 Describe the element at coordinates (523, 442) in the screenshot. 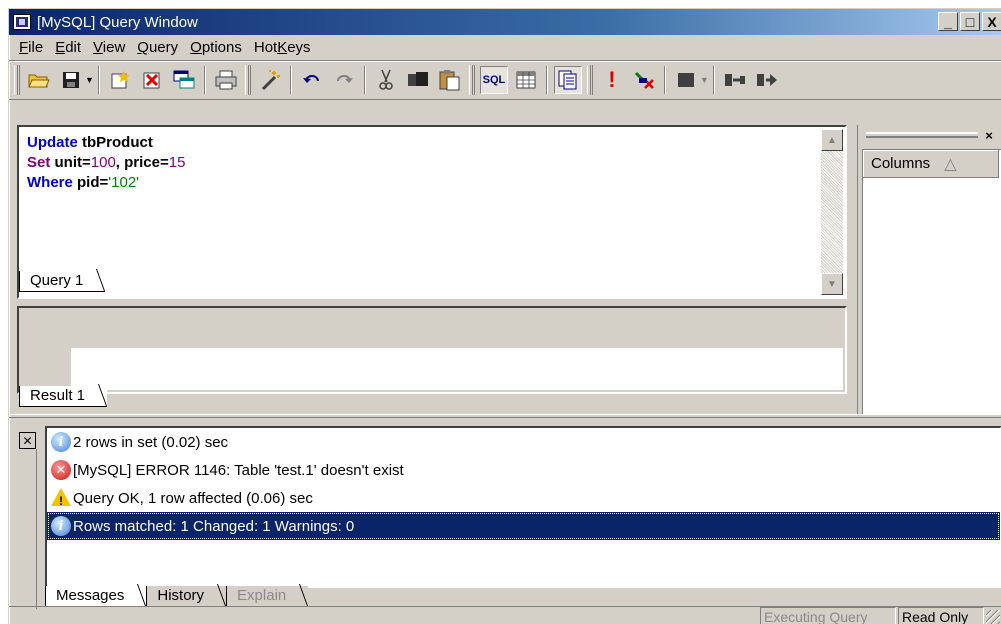

I see `list-item: i 2 rows in set (0.02) sec` at that location.